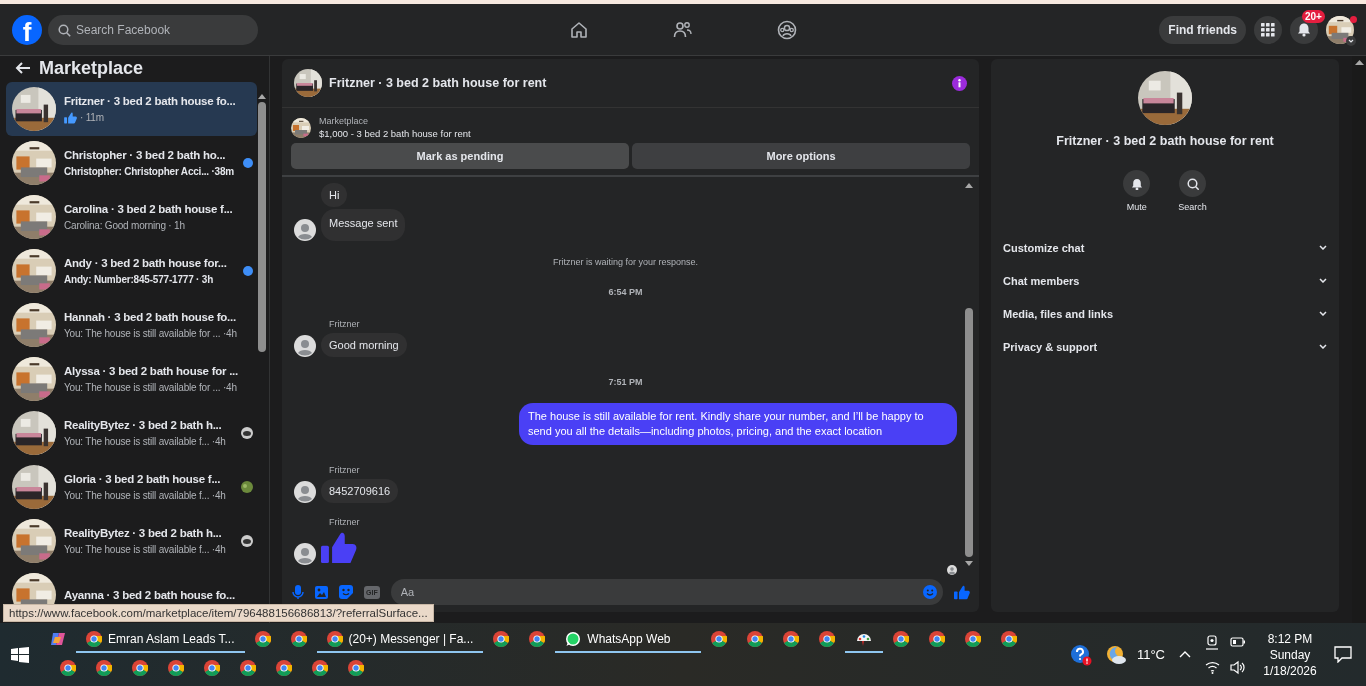 This screenshot has width=1366, height=686. I want to click on start-icon, so click(20, 654).